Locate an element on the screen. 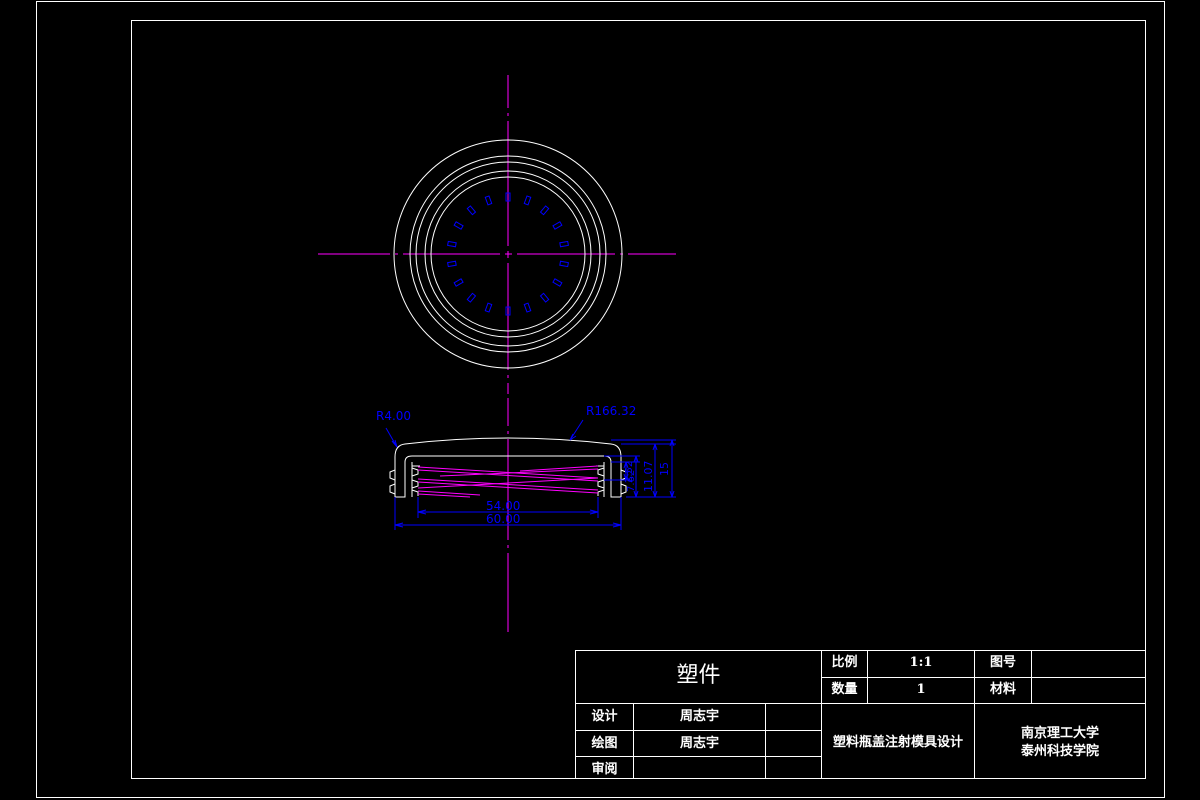  draw-label: 绘图 is located at coordinates (604, 743).